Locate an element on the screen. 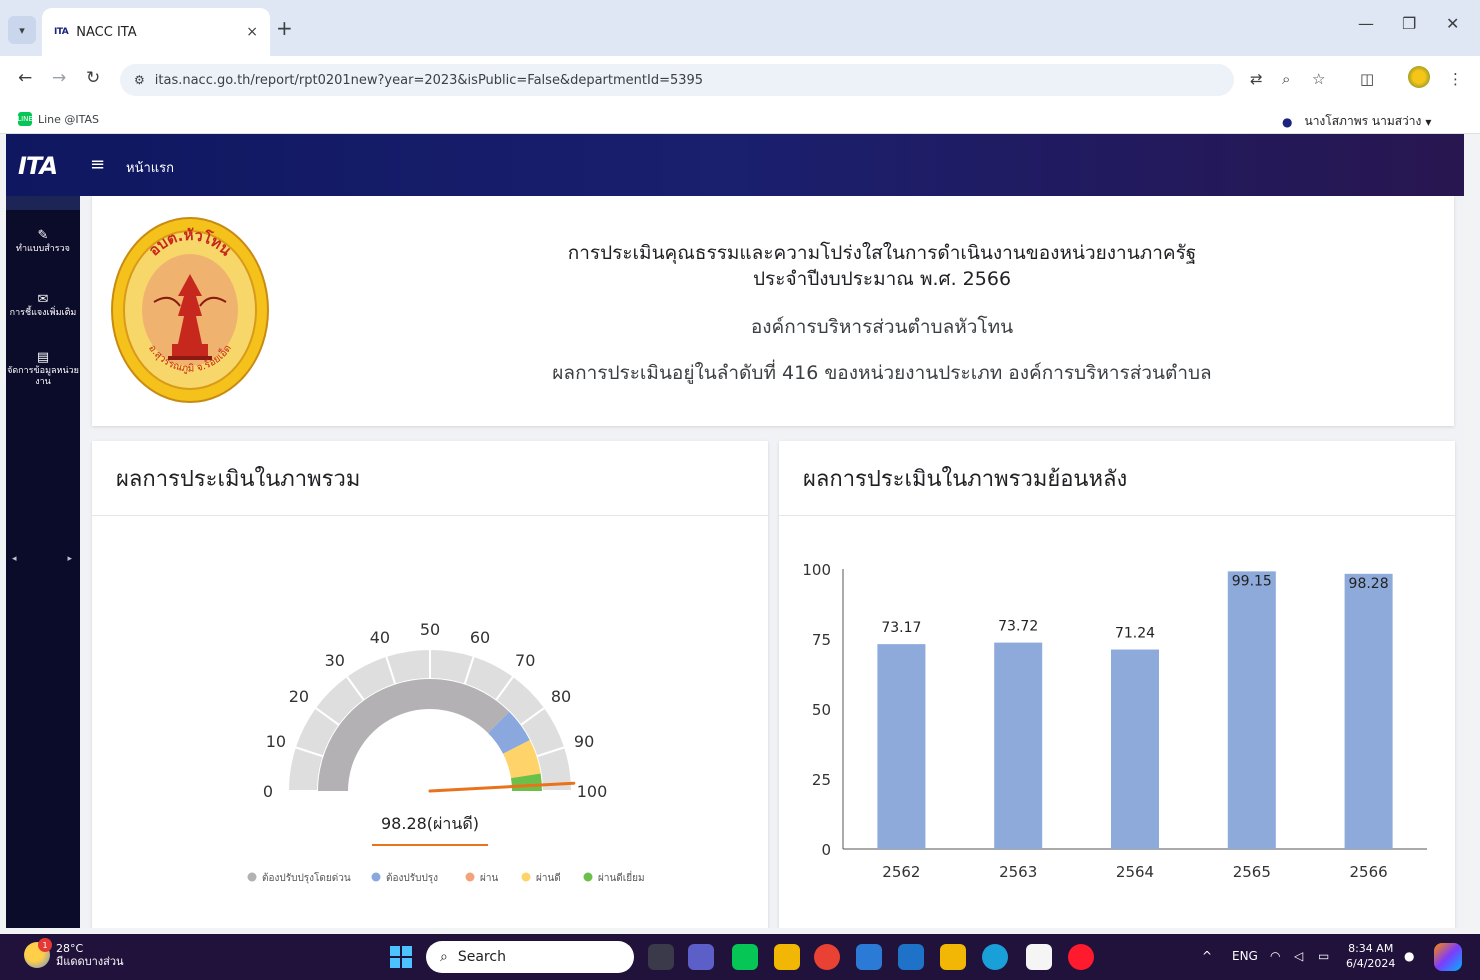 Image resolution: width=1480 pixels, height=980 pixels. gauge-tick-label: 10 is located at coordinates (276, 741).